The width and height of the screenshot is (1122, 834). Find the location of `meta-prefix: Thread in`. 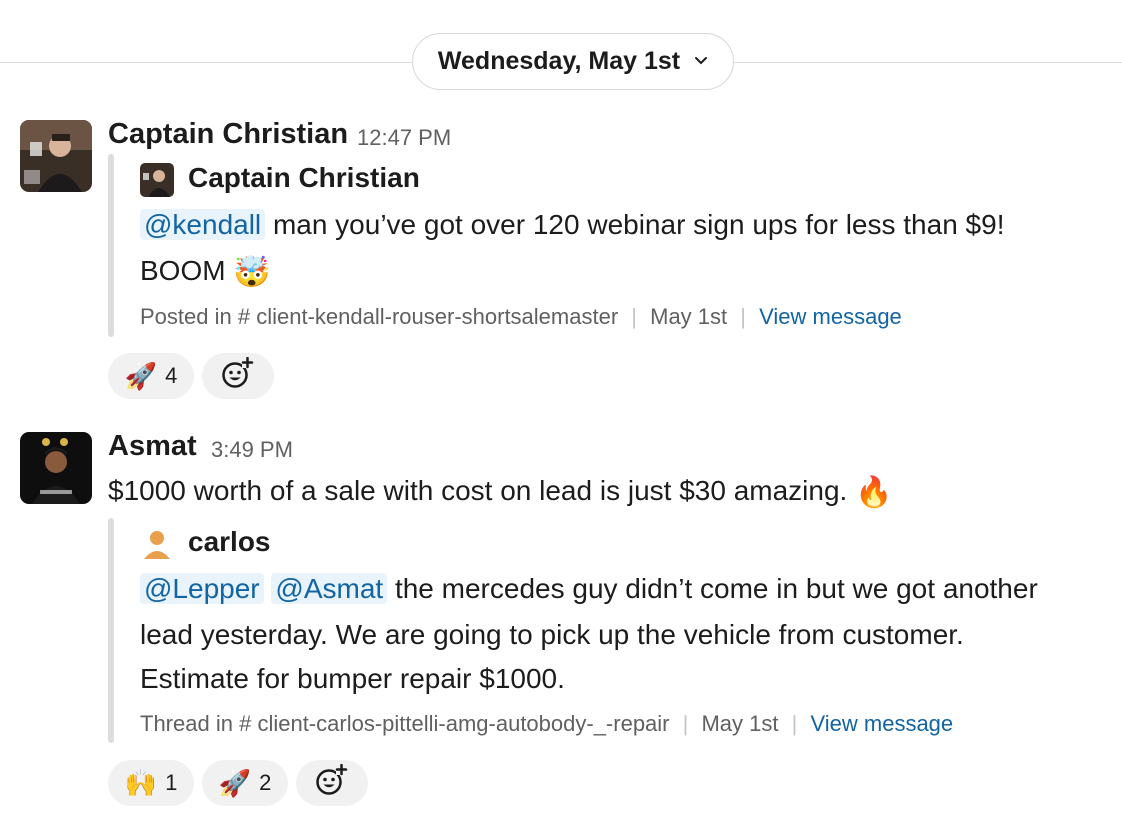

meta-prefix: Thread in is located at coordinates (186, 723).